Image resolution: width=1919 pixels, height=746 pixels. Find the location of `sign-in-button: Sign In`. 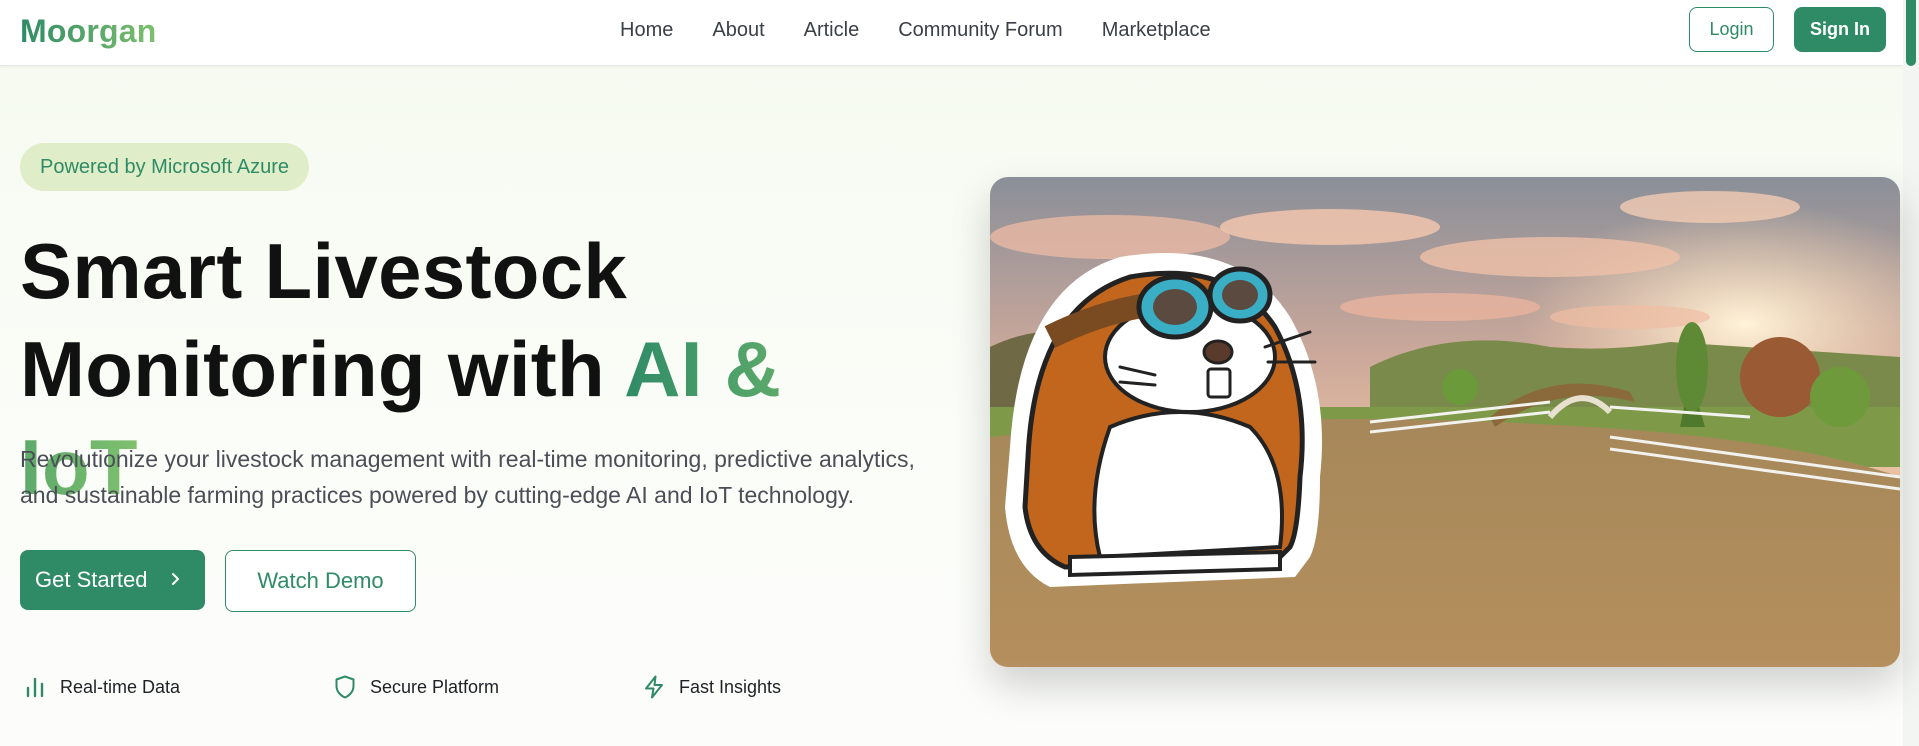

sign-in-button: Sign In is located at coordinates (1840, 29).